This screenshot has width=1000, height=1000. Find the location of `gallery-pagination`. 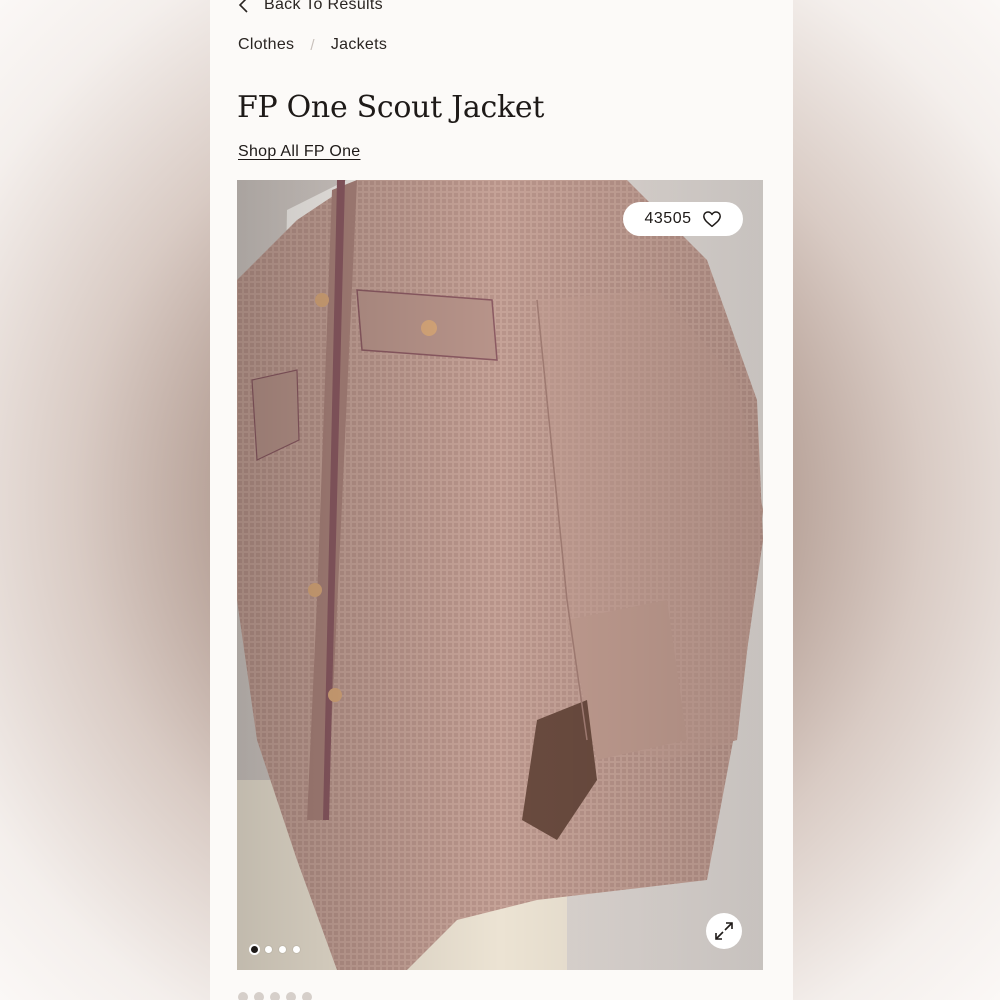

gallery-pagination is located at coordinates (275, 949).